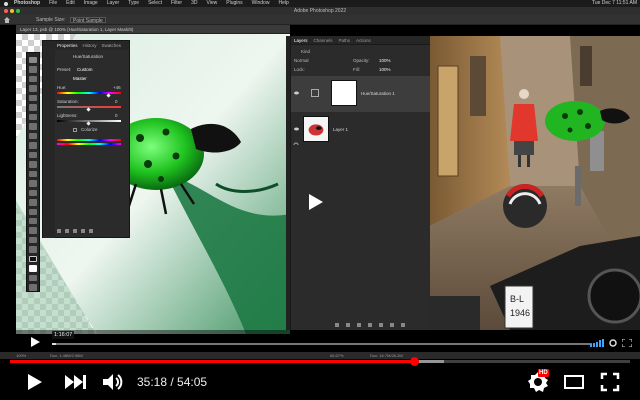 The height and width of the screenshot is (400, 640). Describe the element at coordinates (322, 344) in the screenshot. I see `embedded-progress-track` at that location.